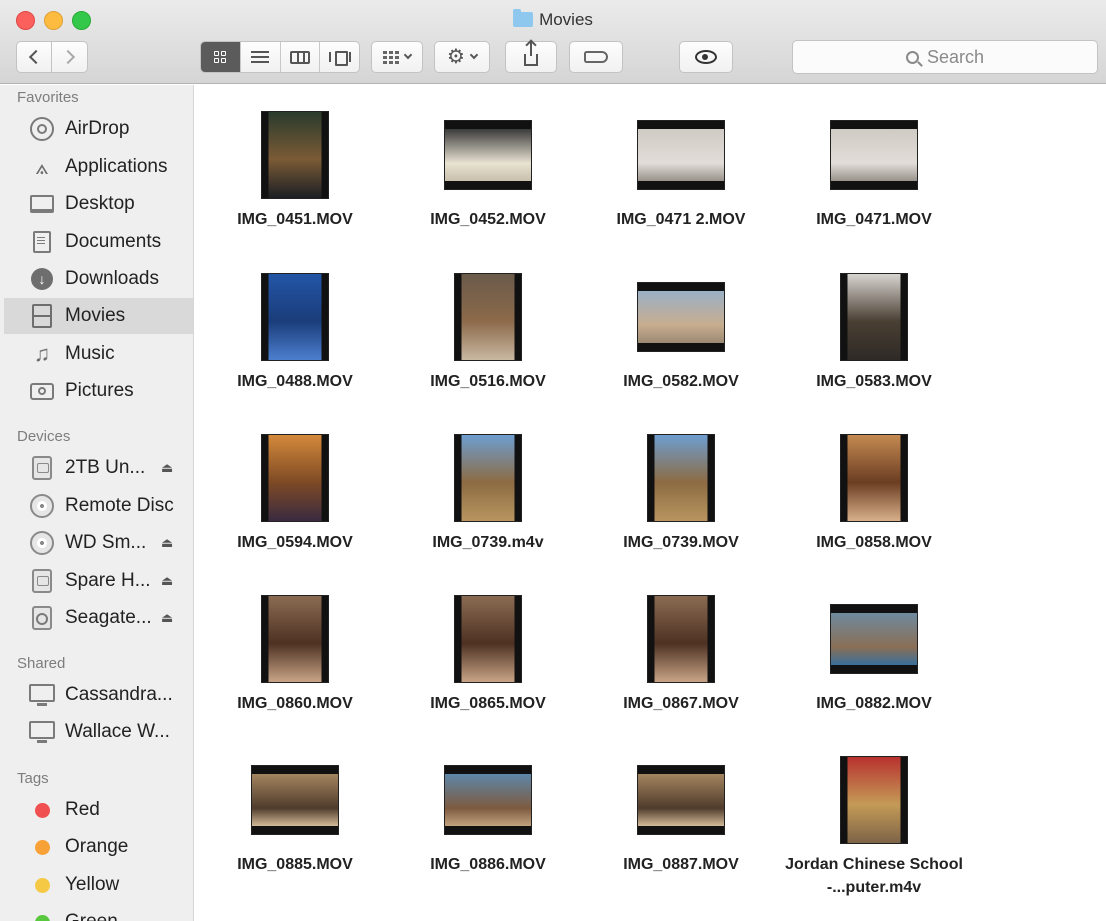  I want to click on sidebar-item-desktop: Desktop, so click(98, 204).